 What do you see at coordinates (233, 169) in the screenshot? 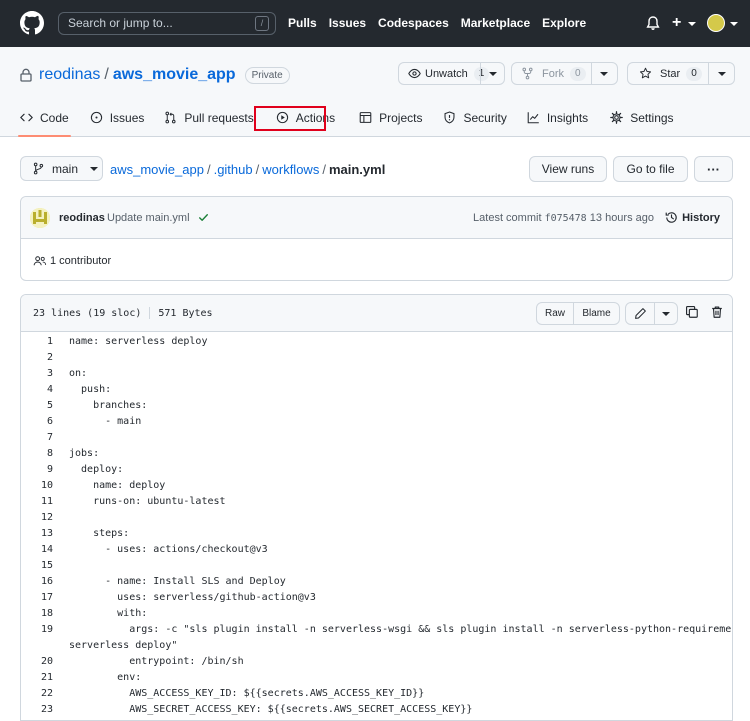
I see `breadcrumb-github-link: .github` at bounding box center [233, 169].